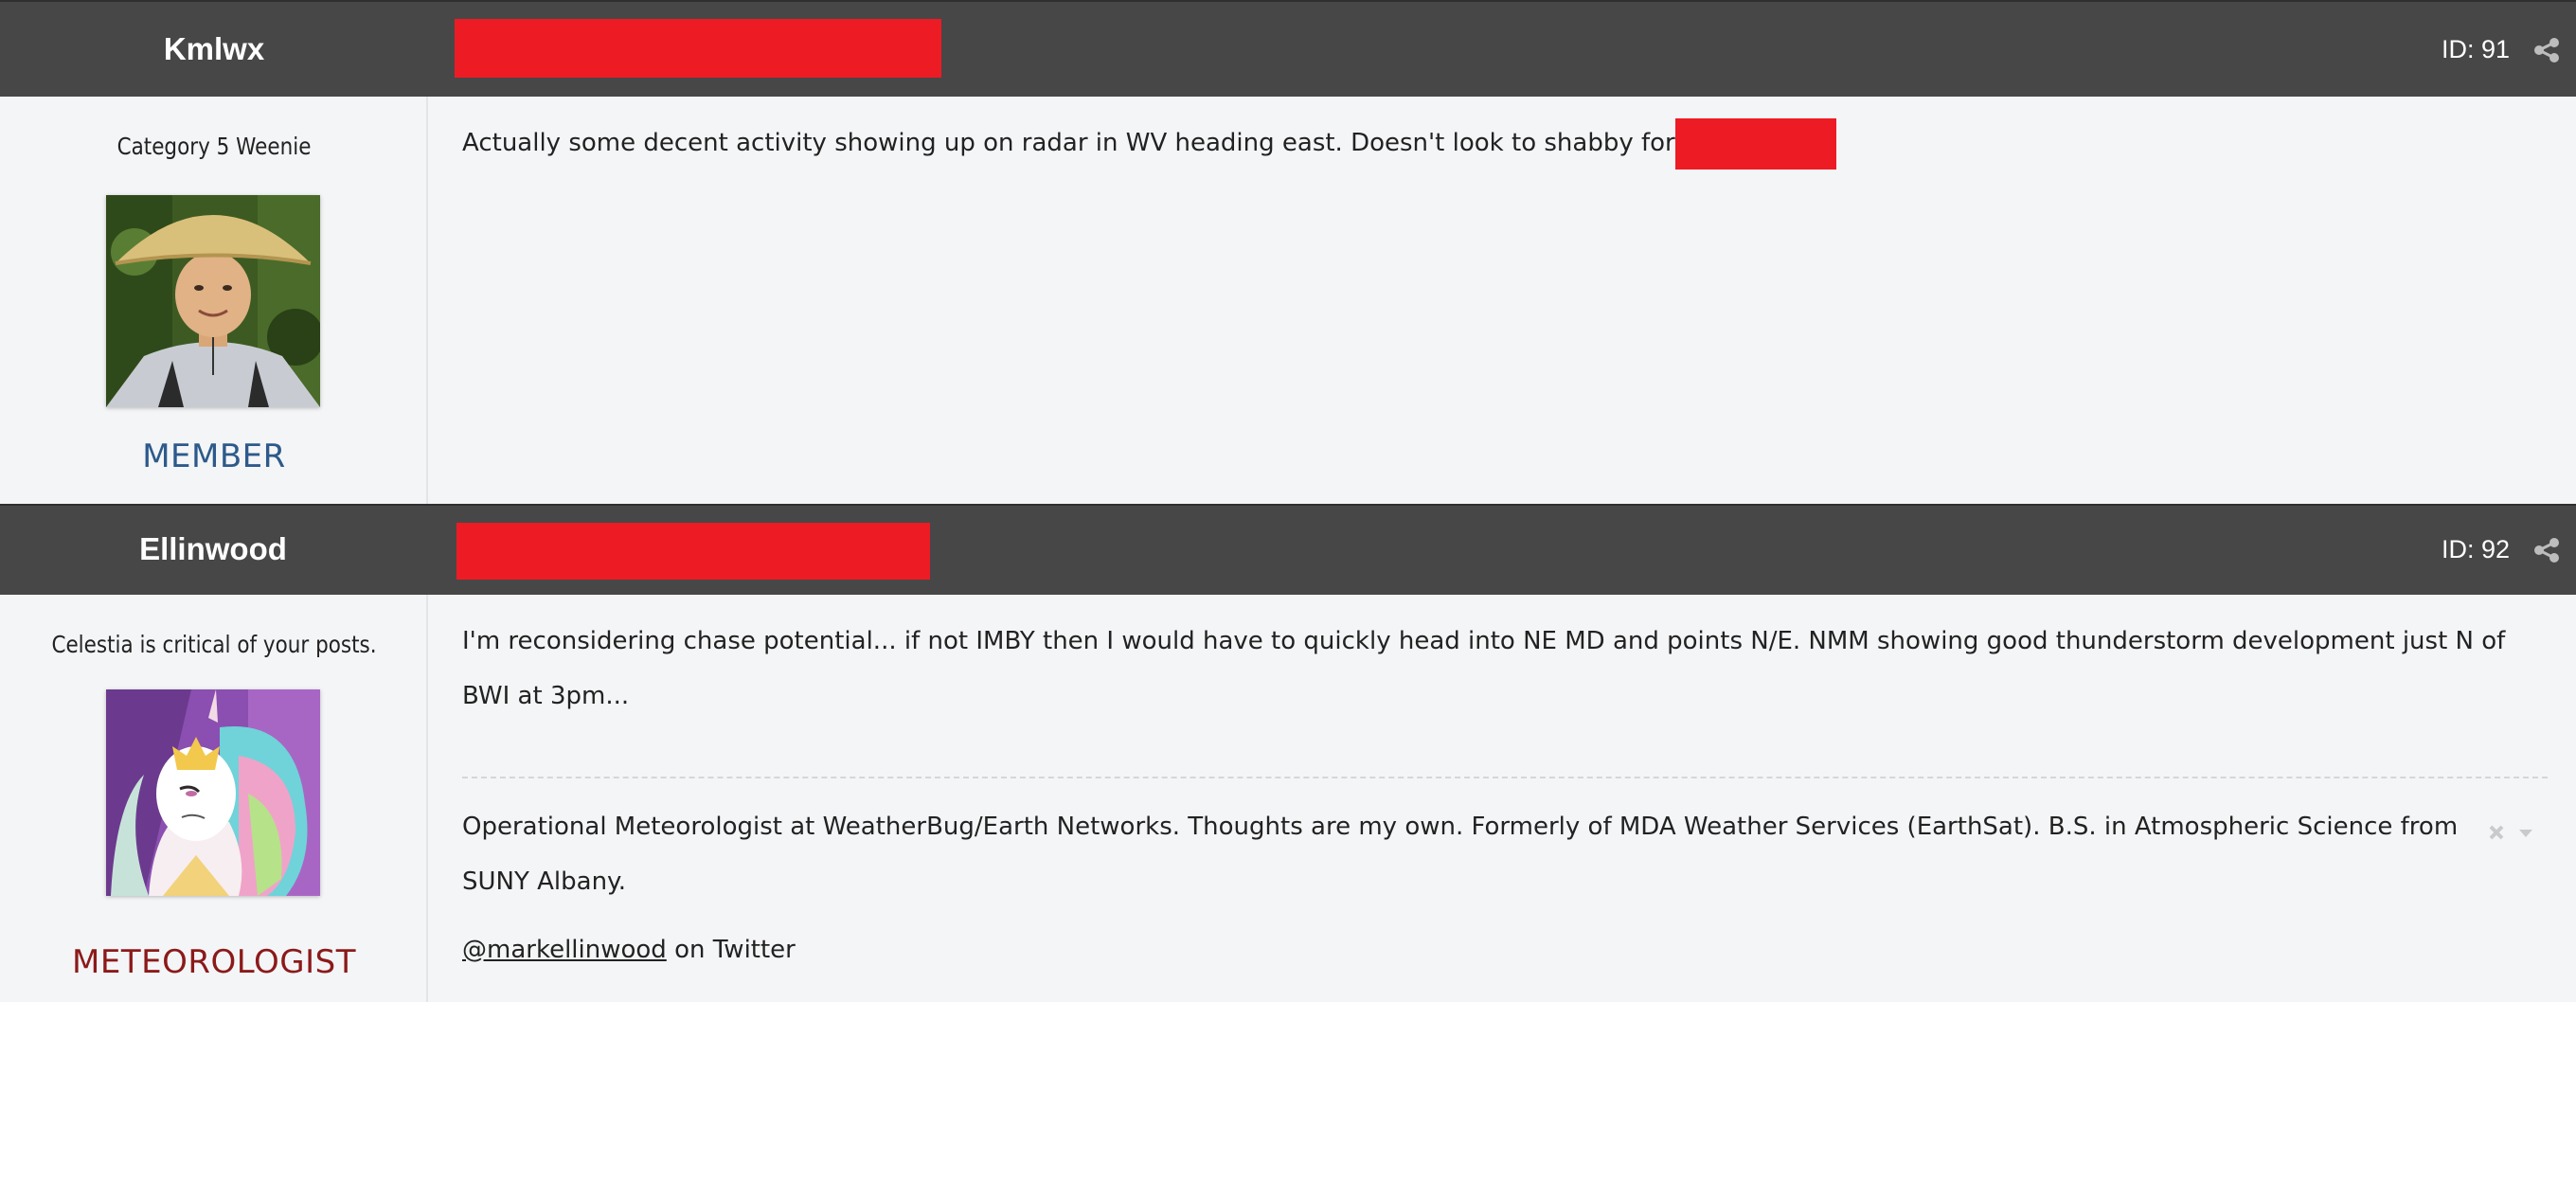 This screenshot has height=1180, width=2576. I want to click on post-header: Ellinwood ID: 92, so click(1288, 549).